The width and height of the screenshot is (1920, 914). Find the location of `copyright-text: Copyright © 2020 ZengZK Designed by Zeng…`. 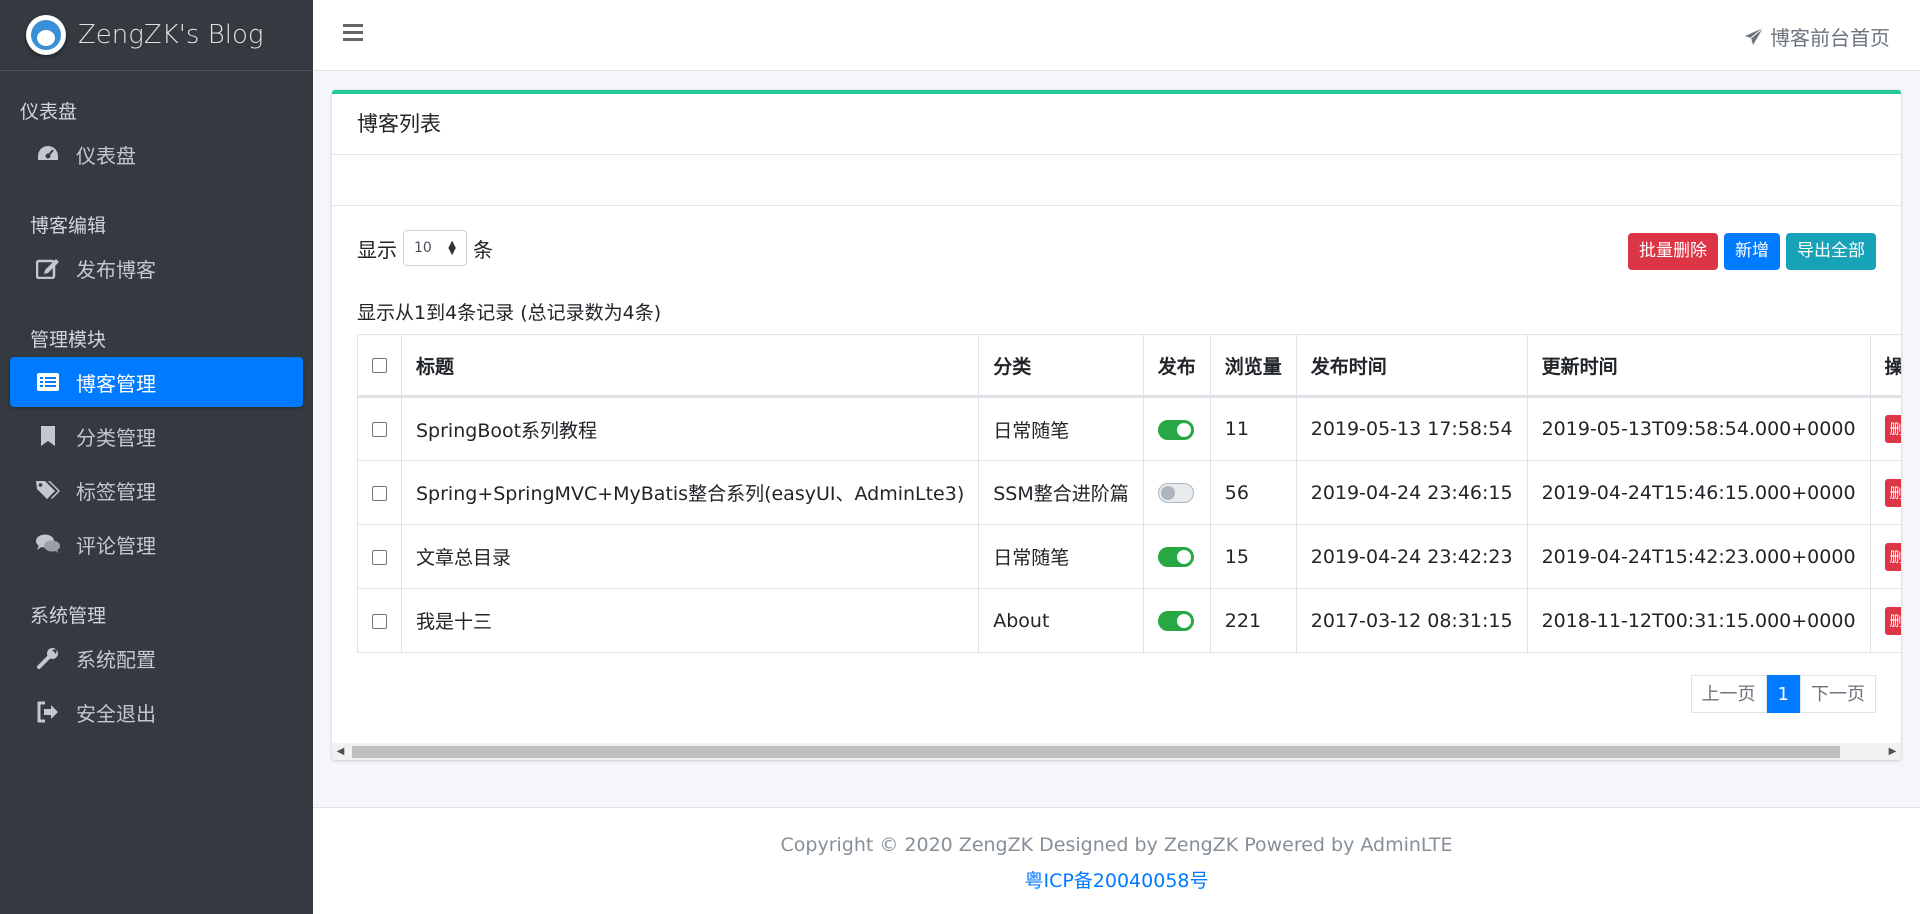

copyright-text: Copyright © 2020 ZengZK Designed by Zeng… is located at coordinates (1116, 845).